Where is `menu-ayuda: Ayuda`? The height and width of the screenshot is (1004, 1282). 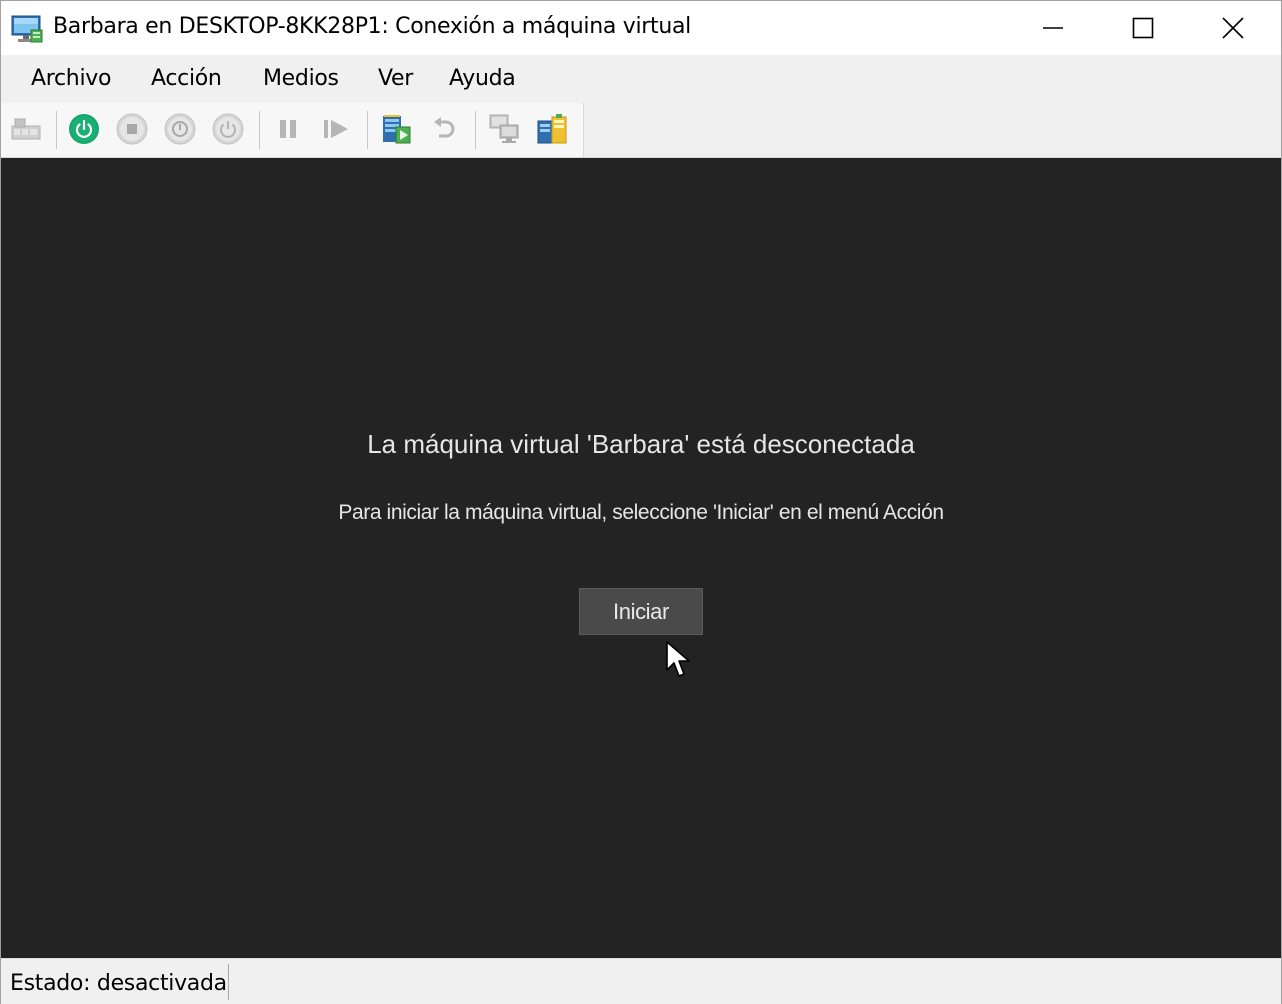
menu-ayuda: Ayuda is located at coordinates (482, 78).